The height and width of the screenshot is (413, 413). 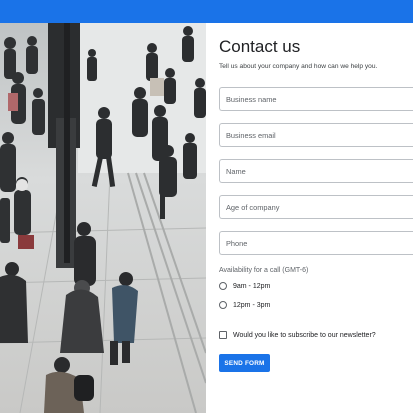 What do you see at coordinates (206, 11) in the screenshot?
I see `top-app-bar` at bounding box center [206, 11].